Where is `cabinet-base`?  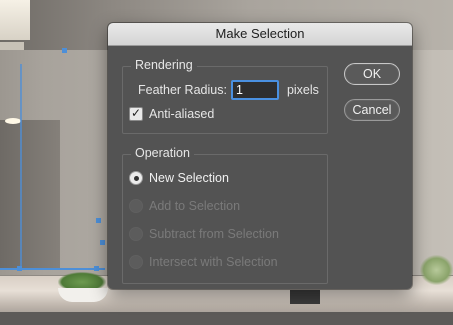 cabinet-base is located at coordinates (226, 318).